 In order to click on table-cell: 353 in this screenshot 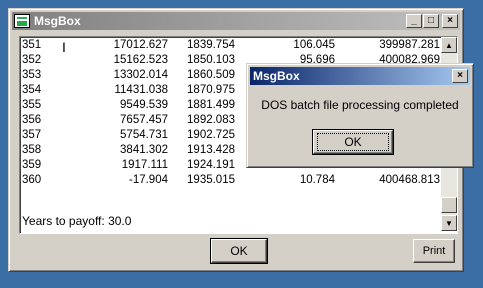, I will do `click(32, 75)`.